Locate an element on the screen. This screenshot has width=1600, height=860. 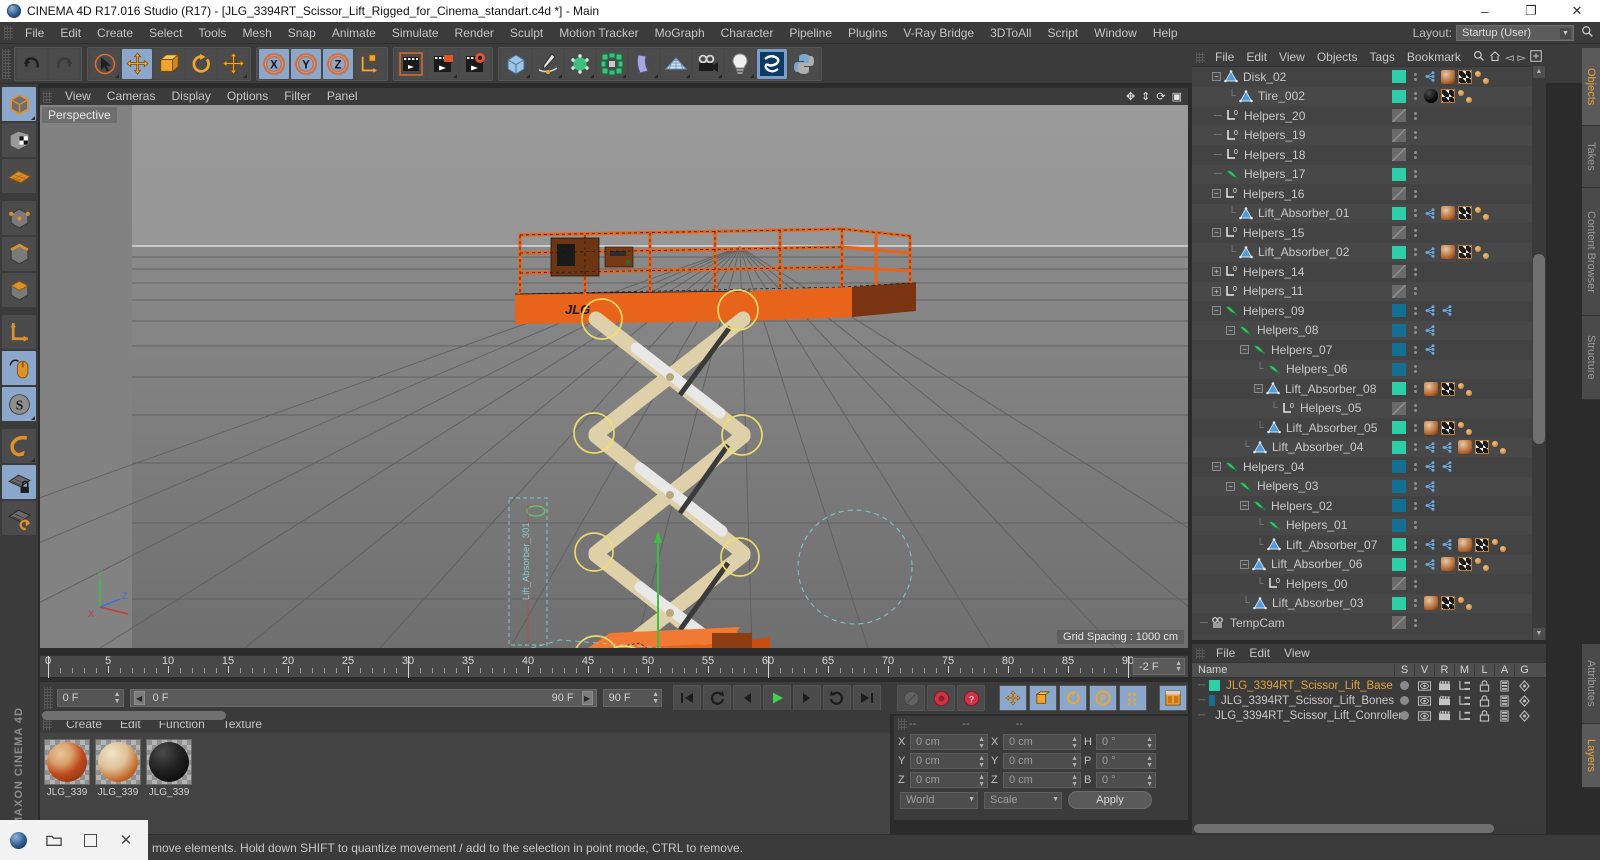
generators-toggle is located at coordinates (1524, 685).